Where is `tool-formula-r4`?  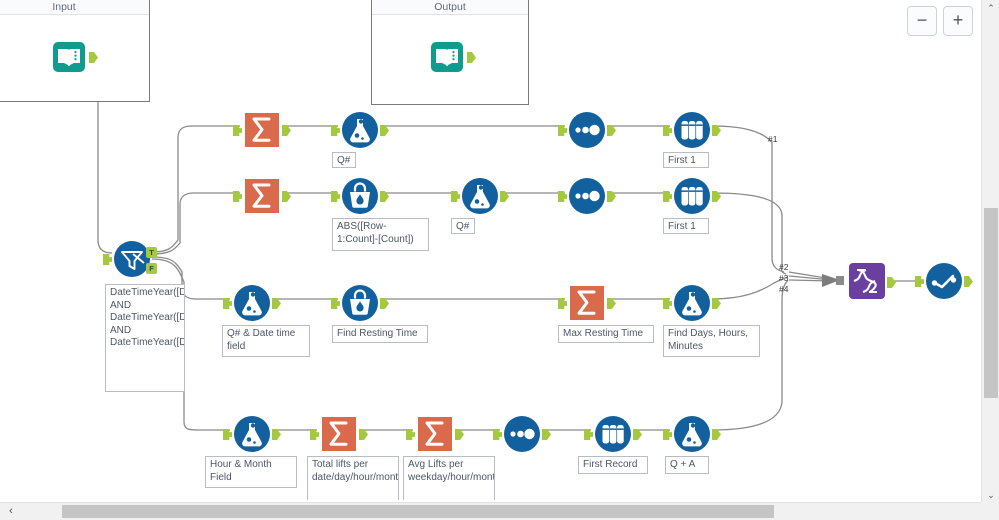 tool-formula-r4 is located at coordinates (252, 434).